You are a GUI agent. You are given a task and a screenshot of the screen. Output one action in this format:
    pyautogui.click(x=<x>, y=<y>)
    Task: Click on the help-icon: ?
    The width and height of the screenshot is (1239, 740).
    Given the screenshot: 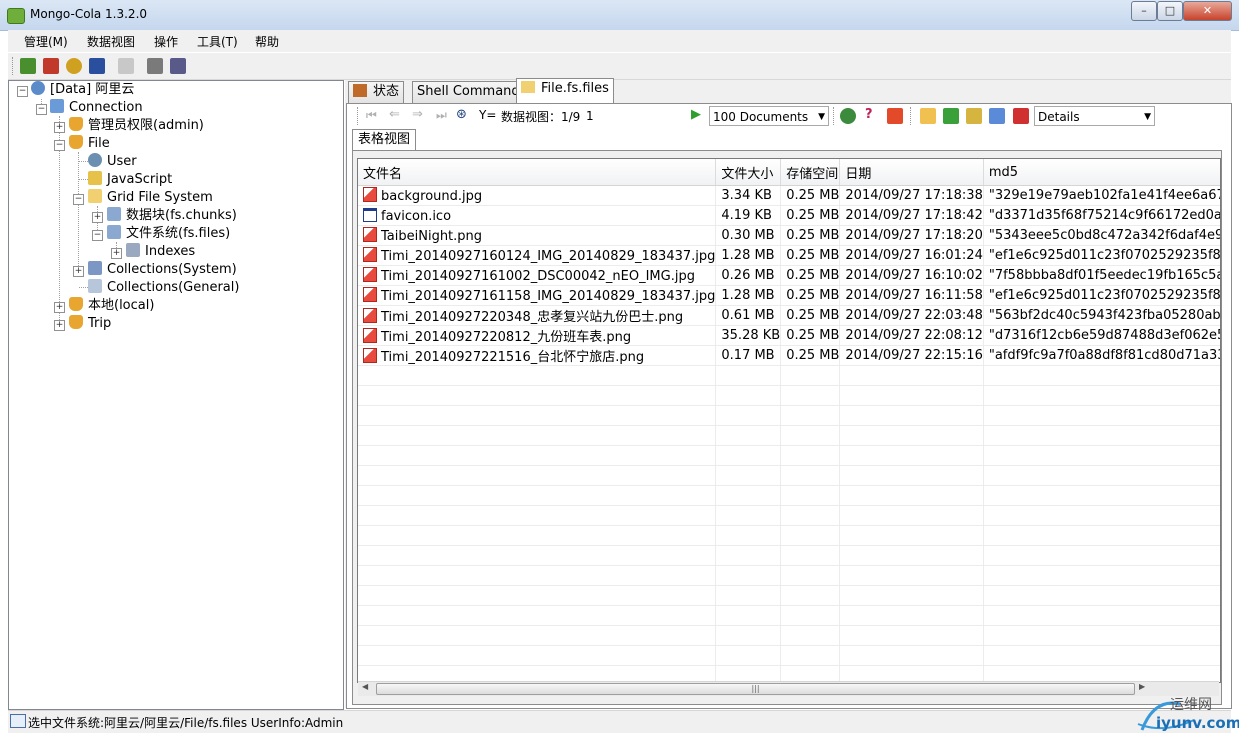 What is the action you would take?
    pyautogui.click(x=869, y=114)
    